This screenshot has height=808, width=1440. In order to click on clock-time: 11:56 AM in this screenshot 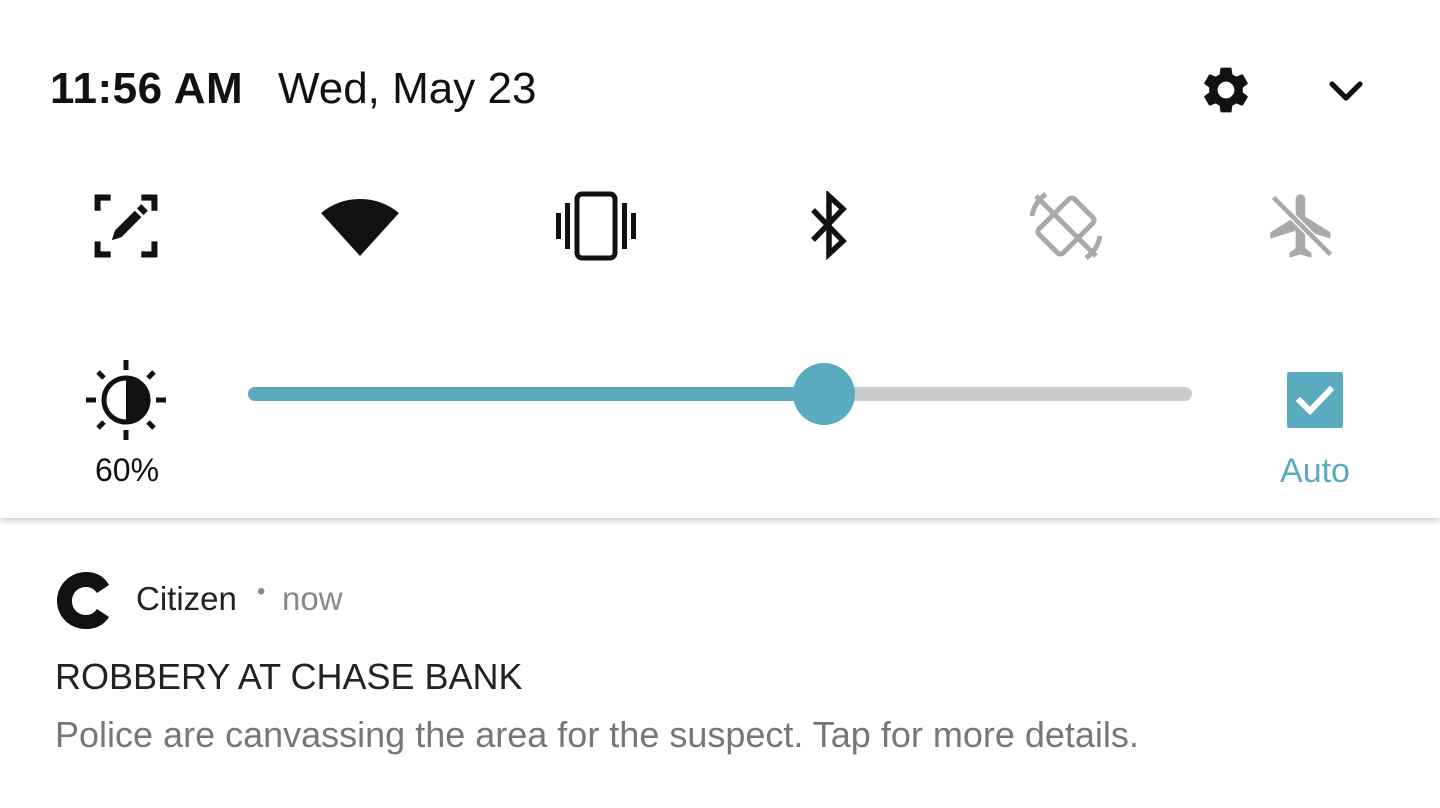, I will do `click(147, 88)`.